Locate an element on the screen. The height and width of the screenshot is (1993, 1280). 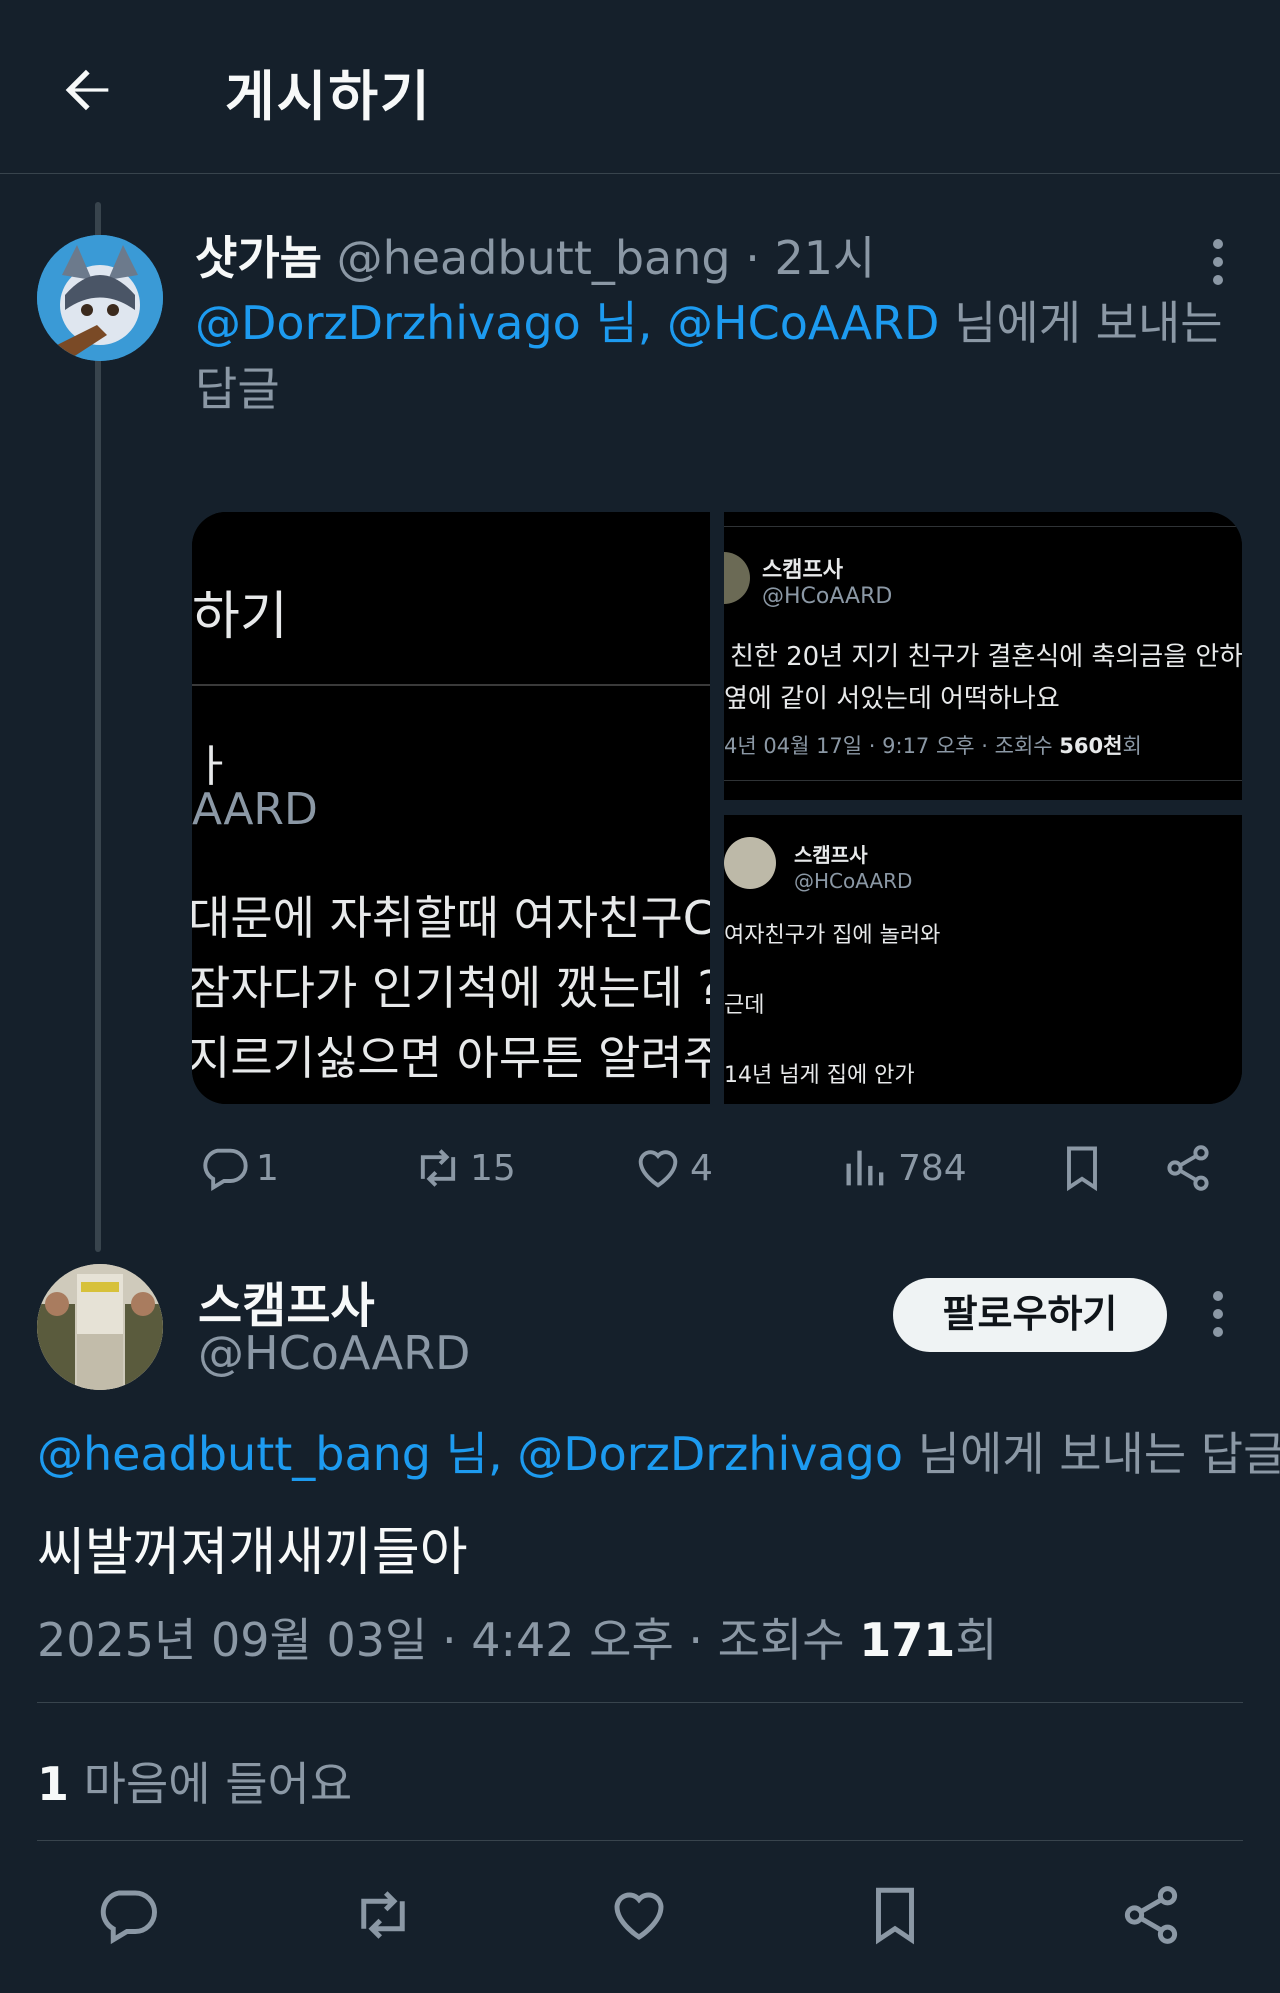
arrow-left-icon is located at coordinates (87, 90).